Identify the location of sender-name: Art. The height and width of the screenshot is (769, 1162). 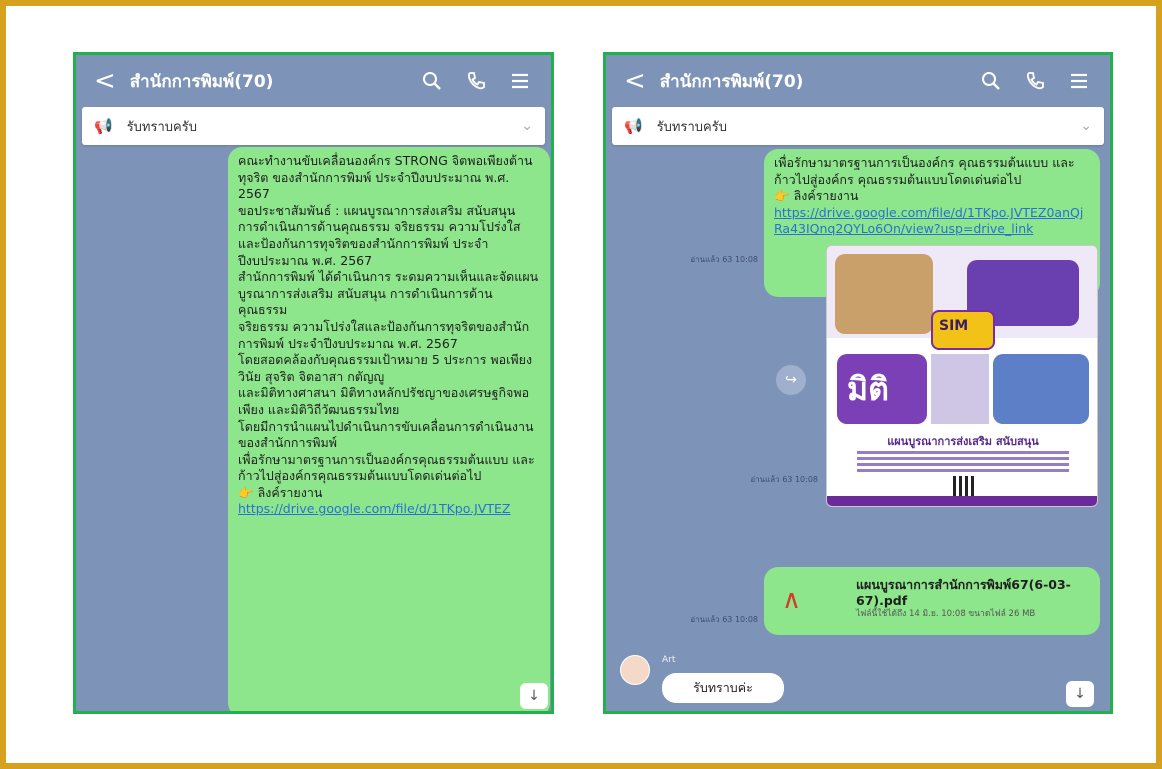
(669, 660).